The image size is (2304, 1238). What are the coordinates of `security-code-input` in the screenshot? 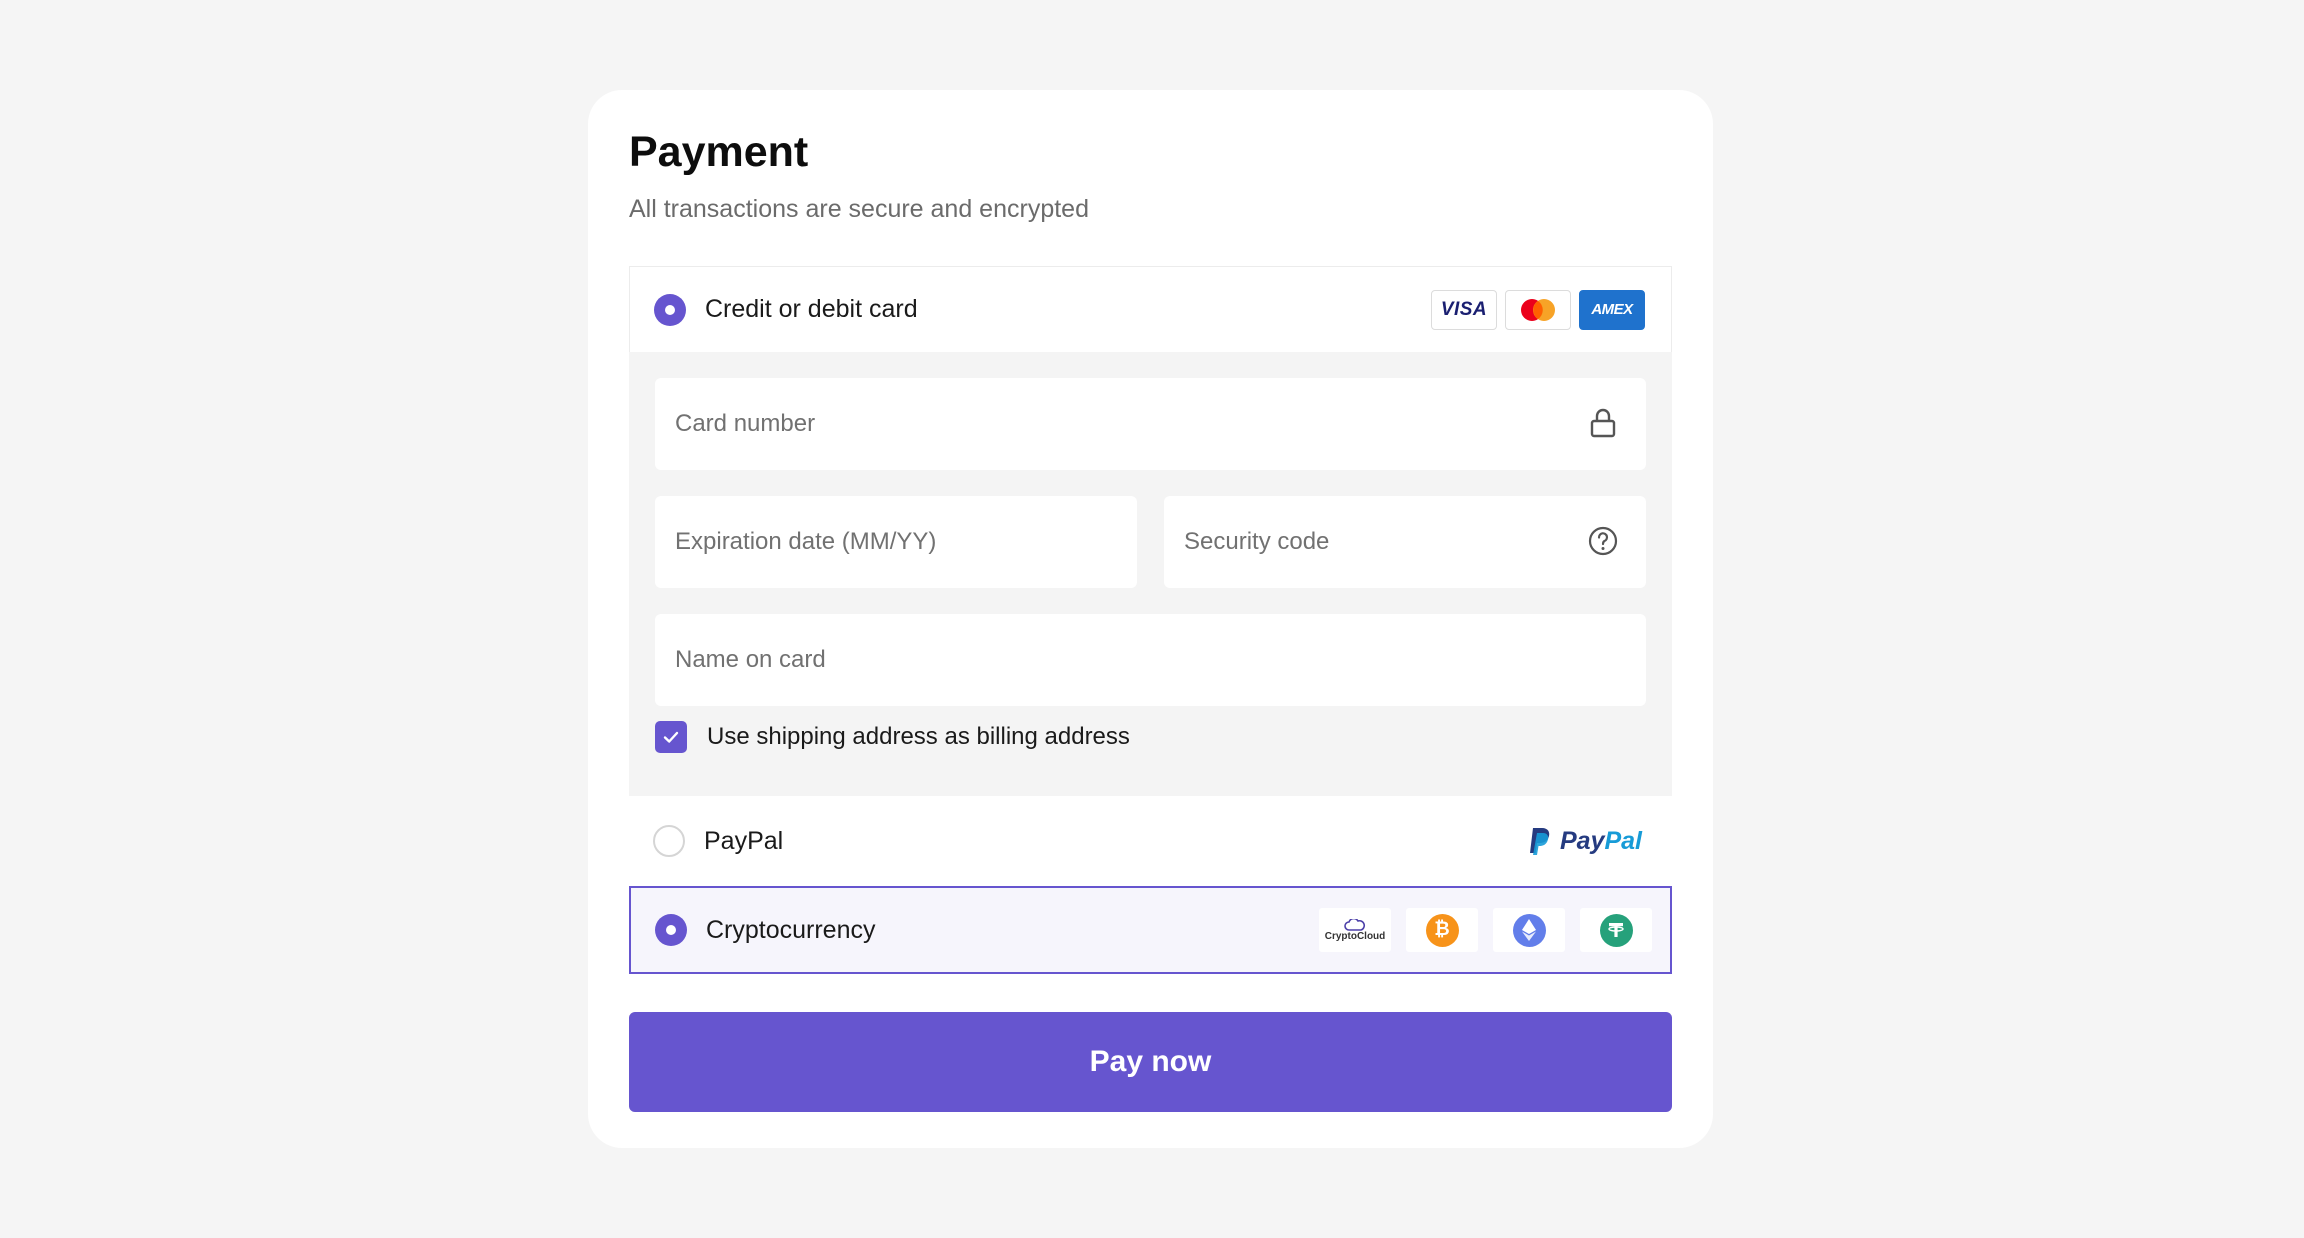 It's located at (1405, 542).